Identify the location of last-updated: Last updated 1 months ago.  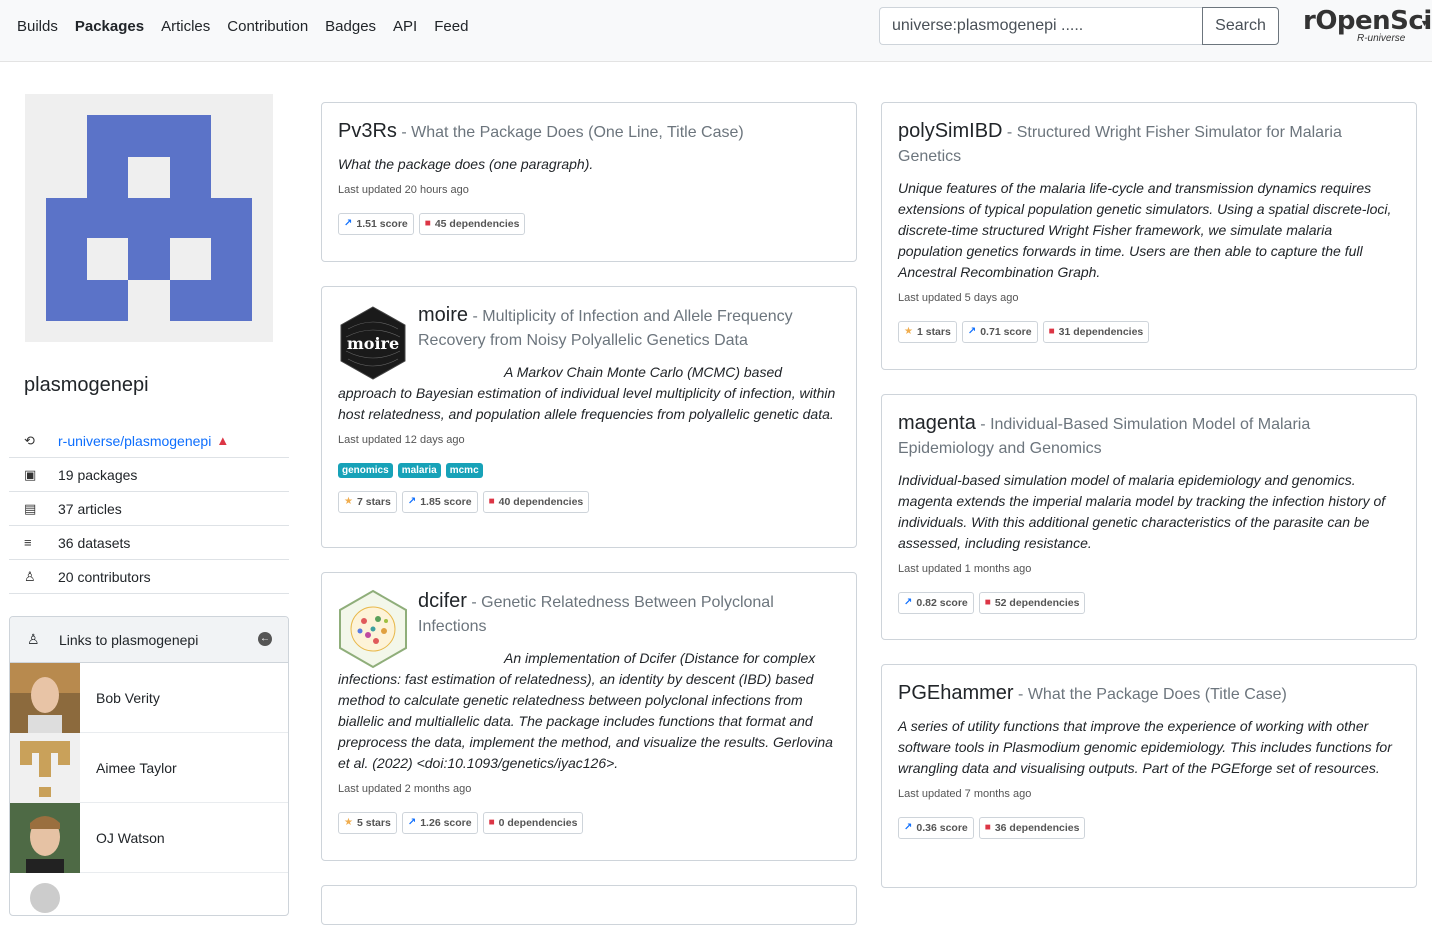
(965, 569).